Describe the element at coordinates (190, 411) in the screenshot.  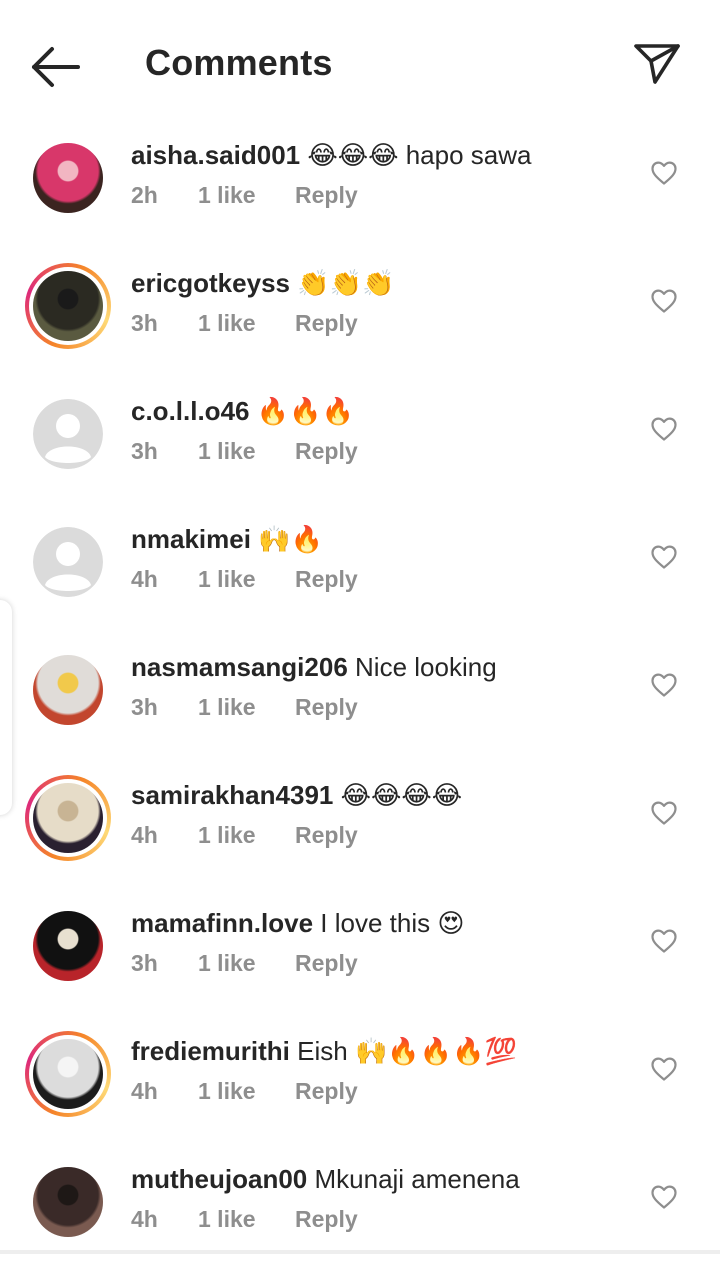
I see `comment-username: c.o.l.l.o46` at that location.